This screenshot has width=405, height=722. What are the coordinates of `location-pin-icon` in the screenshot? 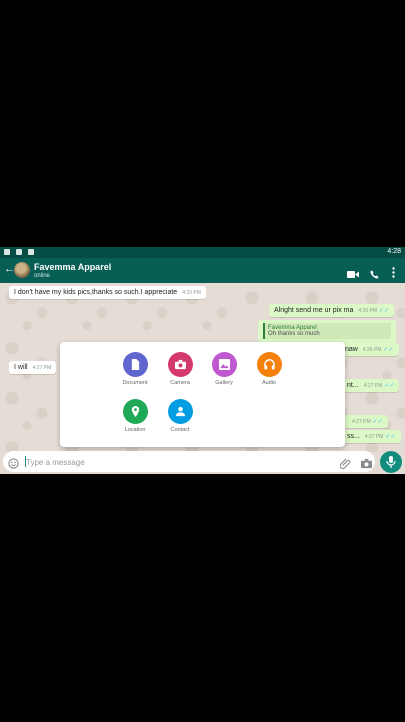 It's located at (135, 411).